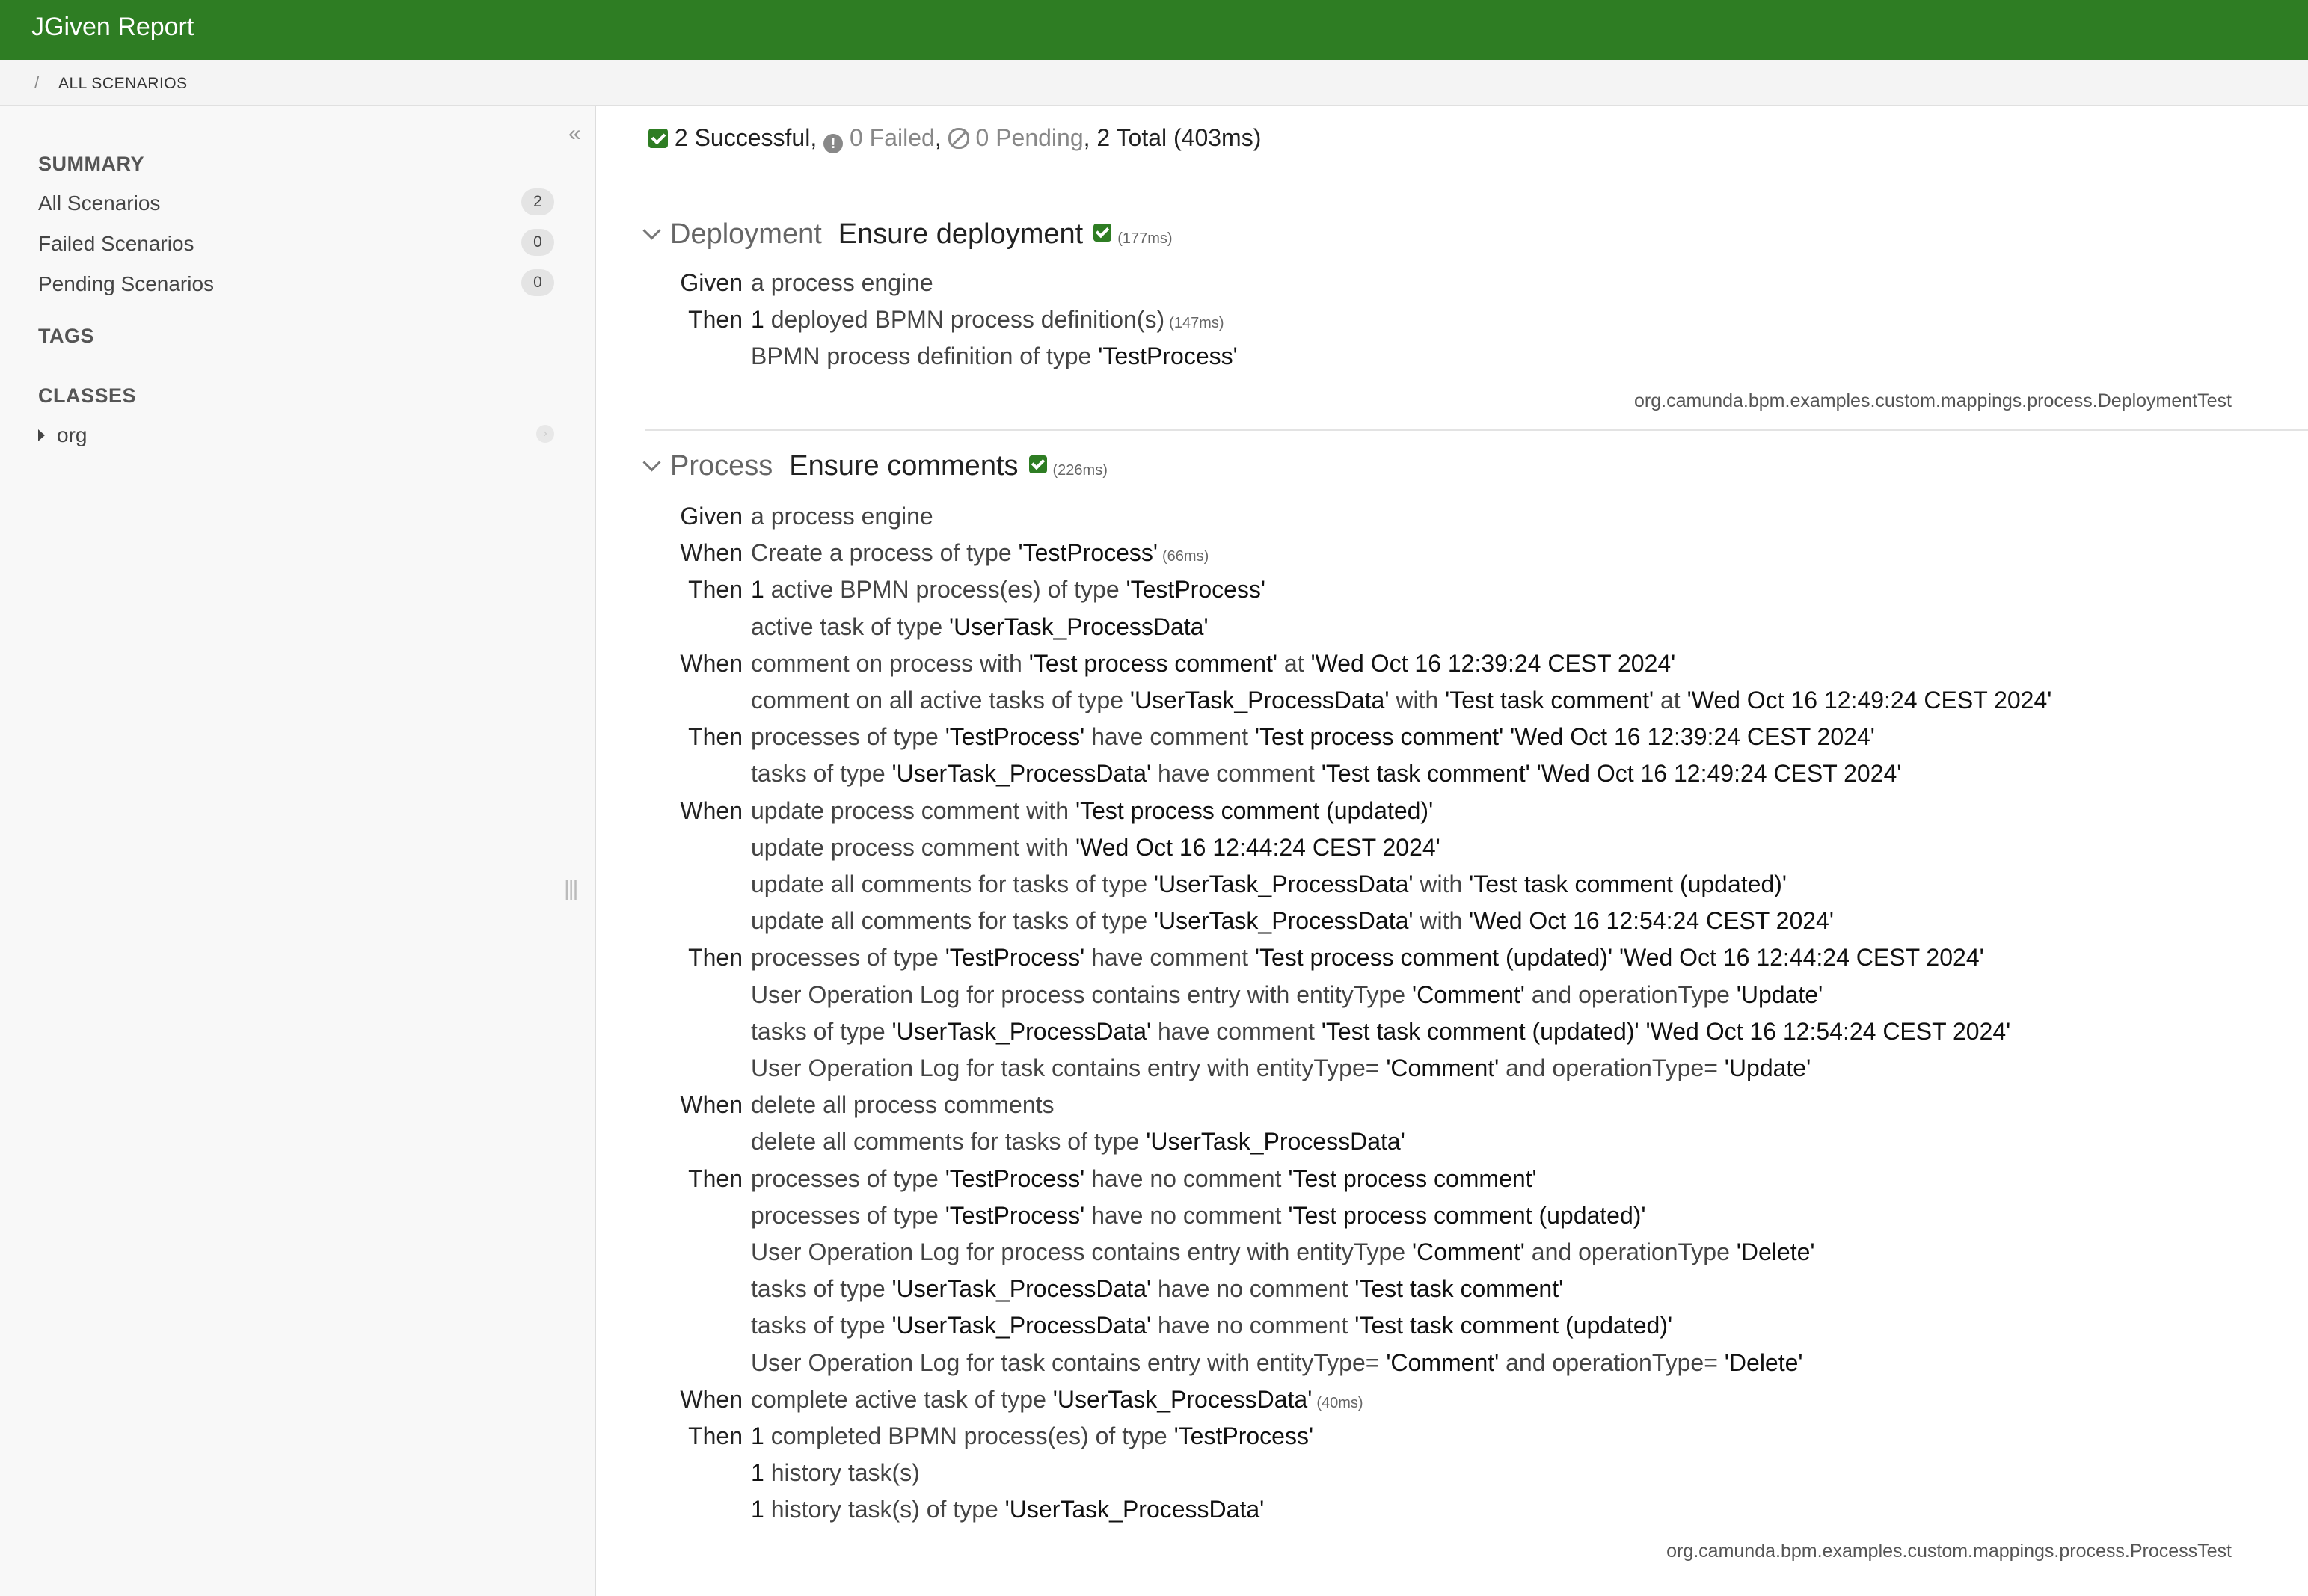  What do you see at coordinates (99, 203) in the screenshot?
I see `sidebar-item-label: All Scenarios` at bounding box center [99, 203].